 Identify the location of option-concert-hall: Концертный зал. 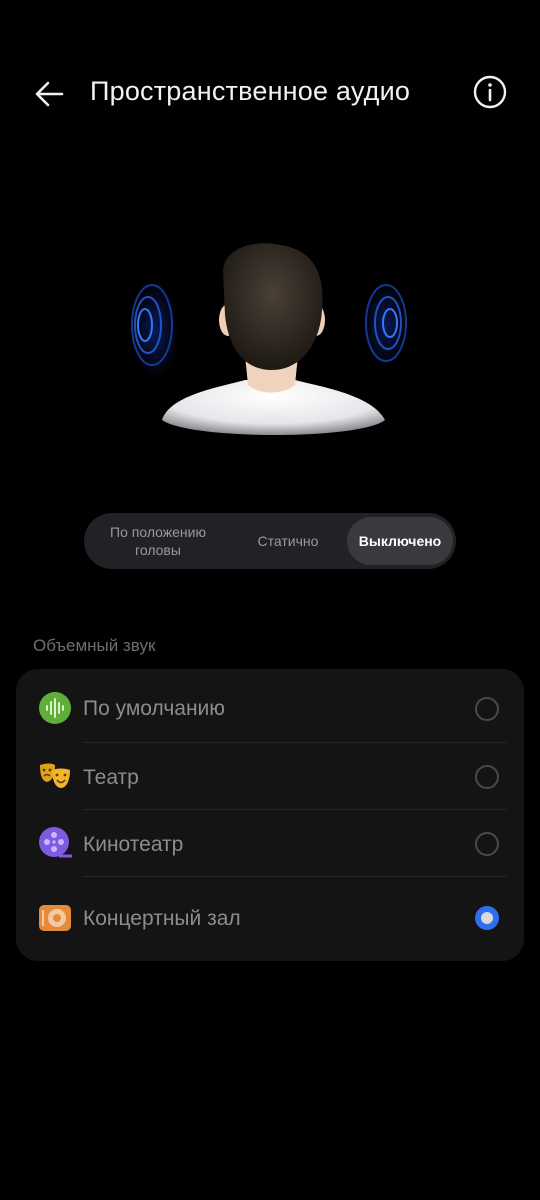
(270, 919).